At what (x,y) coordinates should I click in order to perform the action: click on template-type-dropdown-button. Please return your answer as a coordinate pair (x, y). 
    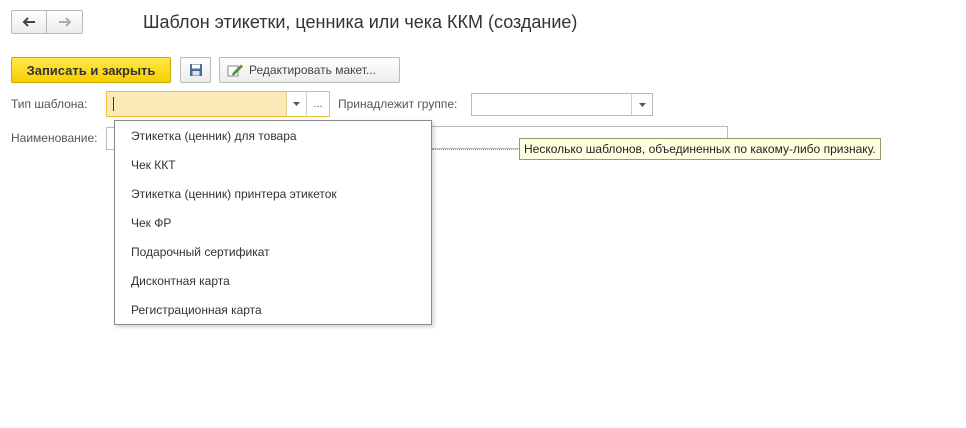
    Looking at the image, I should click on (296, 104).